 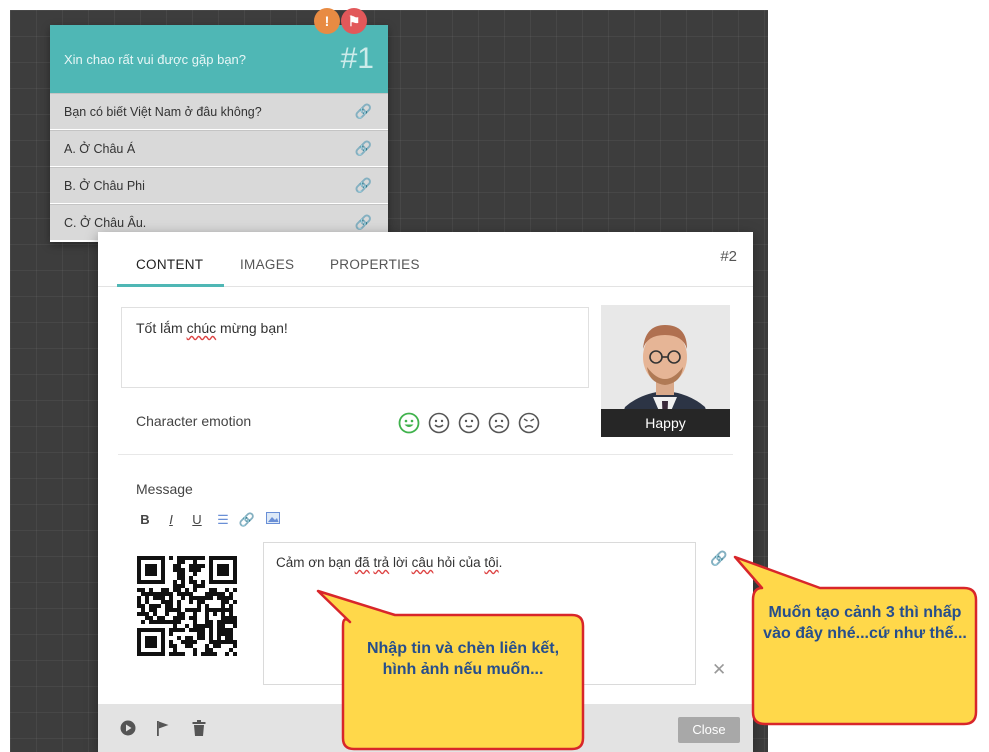 I want to click on scene-1-title: Xin chao rất vui được gặp bạn?, so click(x=155, y=59).